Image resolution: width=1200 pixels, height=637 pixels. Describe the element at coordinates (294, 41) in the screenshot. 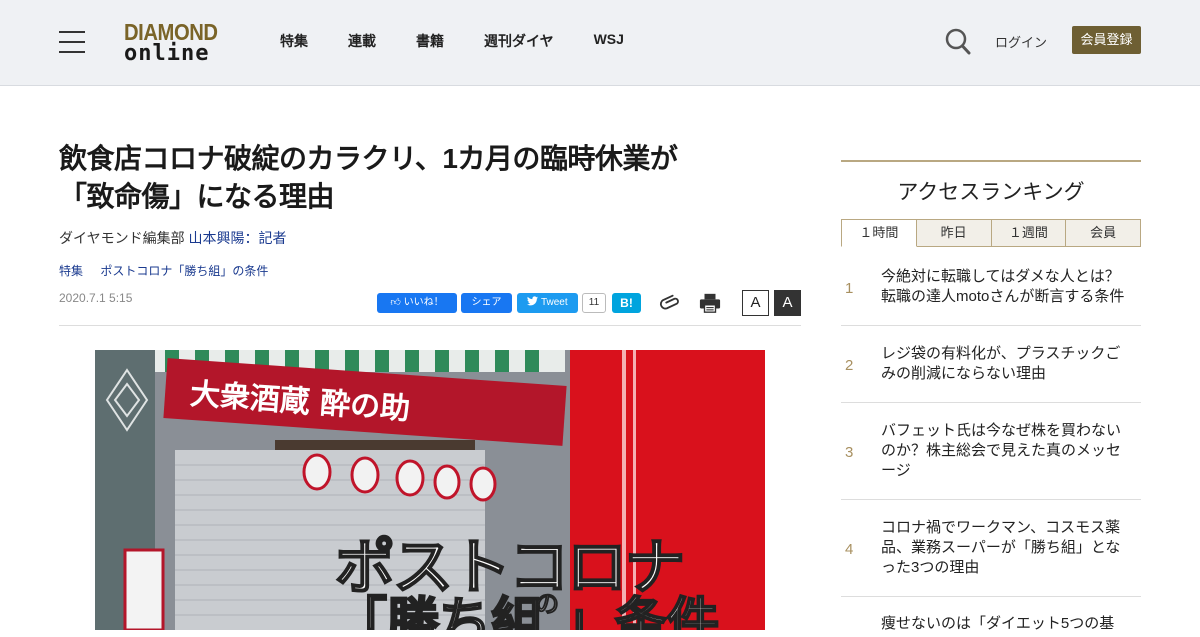

I see `nav-tokushu: 特集` at that location.